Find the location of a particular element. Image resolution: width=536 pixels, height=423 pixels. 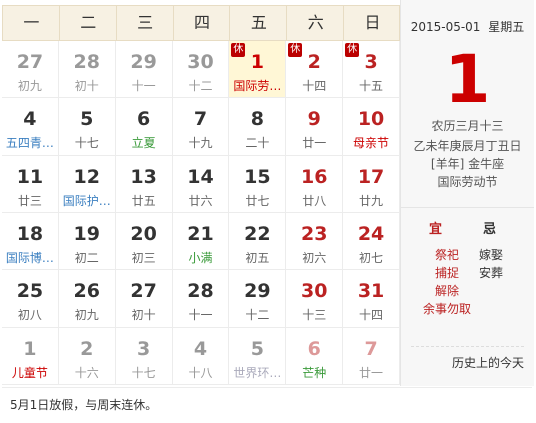

day-cell: 30 十二 is located at coordinates (201, 70).